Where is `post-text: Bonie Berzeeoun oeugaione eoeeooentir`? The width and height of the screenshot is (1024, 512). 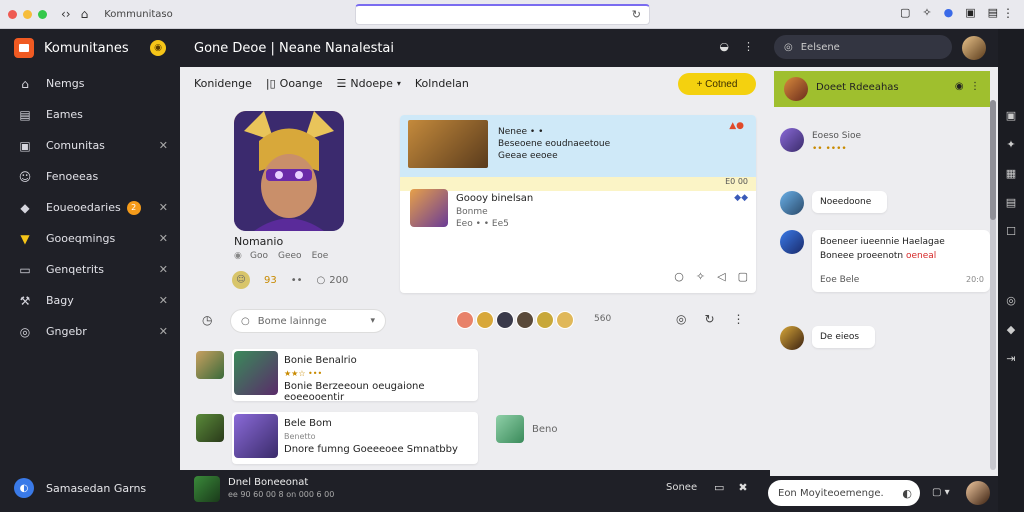 post-text: Bonie Berzeeoun oeugaione eoeeooentir is located at coordinates (354, 392).